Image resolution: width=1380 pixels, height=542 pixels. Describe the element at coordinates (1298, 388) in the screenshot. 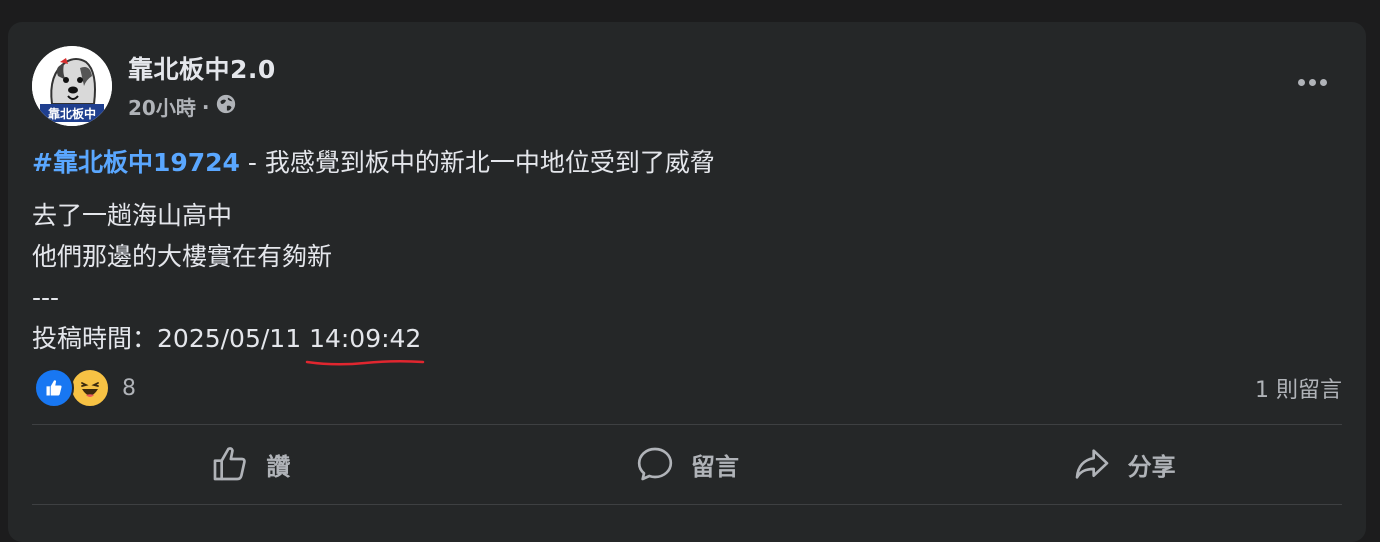

I see `comments-count-link: 1 則留言` at that location.